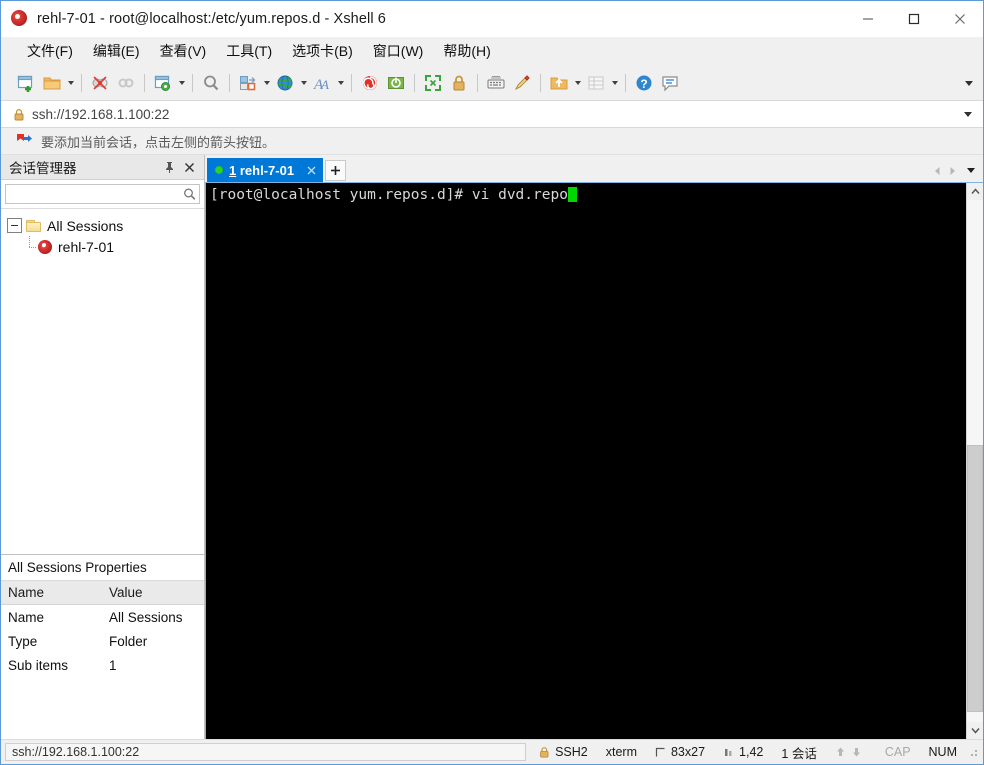 The height and width of the screenshot is (765, 984). I want to click on arrow-up-icon, so click(840, 752).